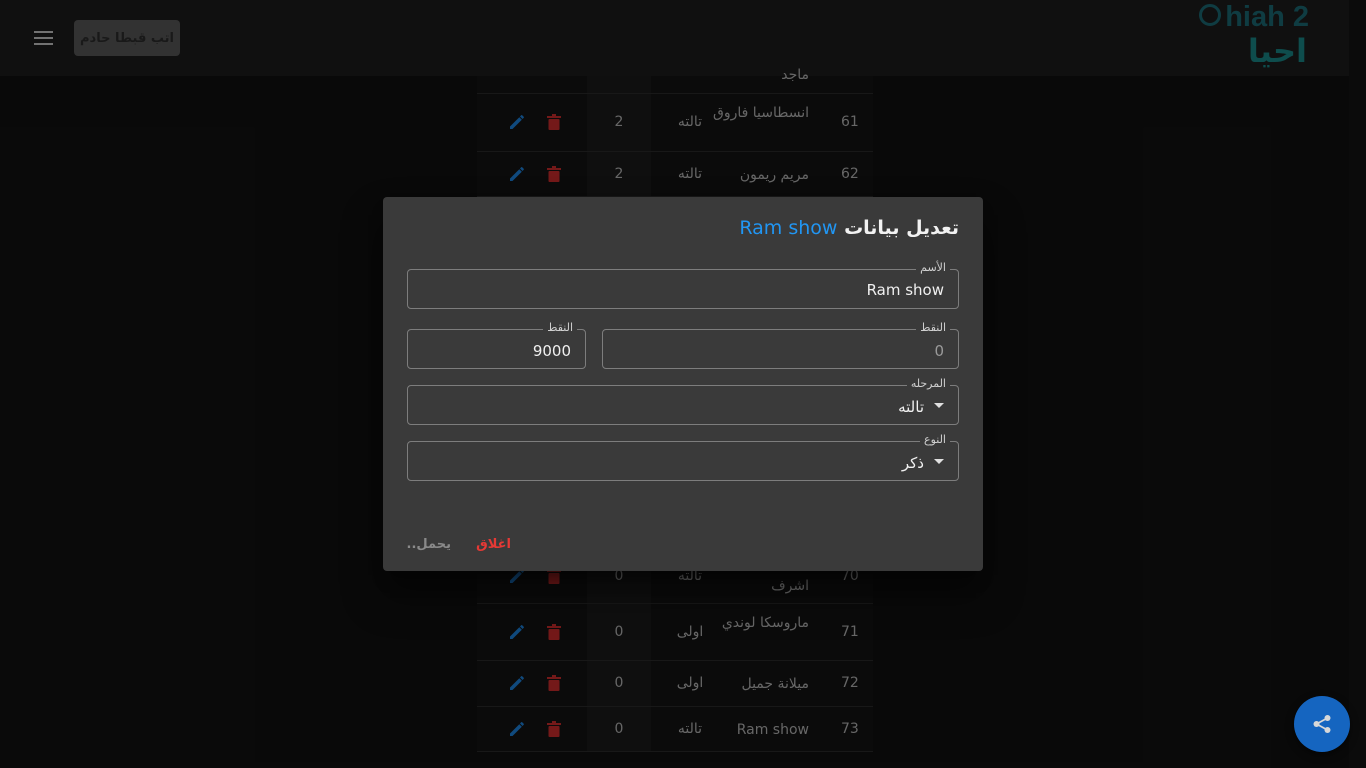 The image size is (1366, 768). I want to click on dialog-title: تعديل بيانات Ram show, so click(849, 228).